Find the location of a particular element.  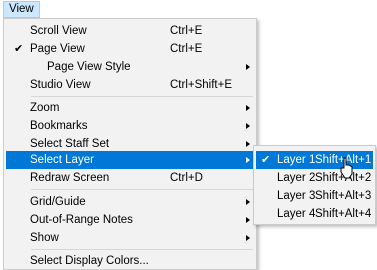

menu-item-label: Out-of-Range Notes is located at coordinates (81, 220).